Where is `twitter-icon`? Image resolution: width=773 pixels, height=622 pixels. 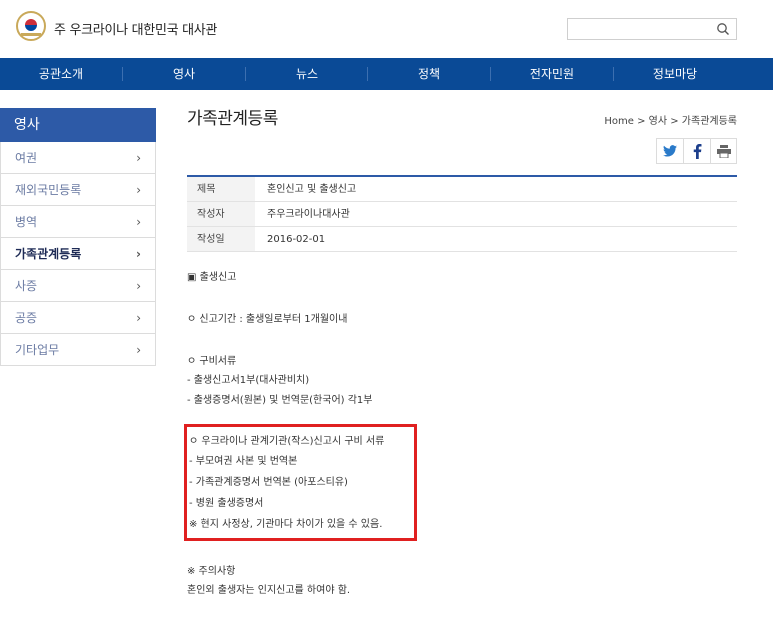
twitter-icon is located at coordinates (670, 151).